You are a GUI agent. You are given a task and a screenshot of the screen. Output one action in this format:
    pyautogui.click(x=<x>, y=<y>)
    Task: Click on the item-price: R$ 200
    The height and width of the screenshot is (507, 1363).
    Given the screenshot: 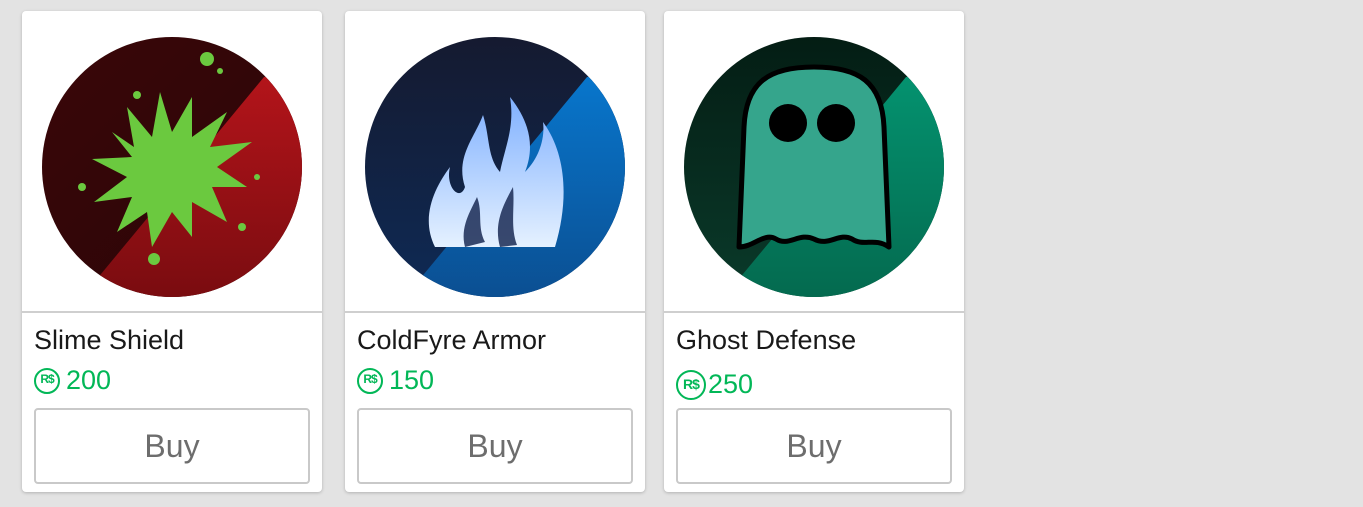 What is the action you would take?
    pyautogui.click(x=72, y=380)
    